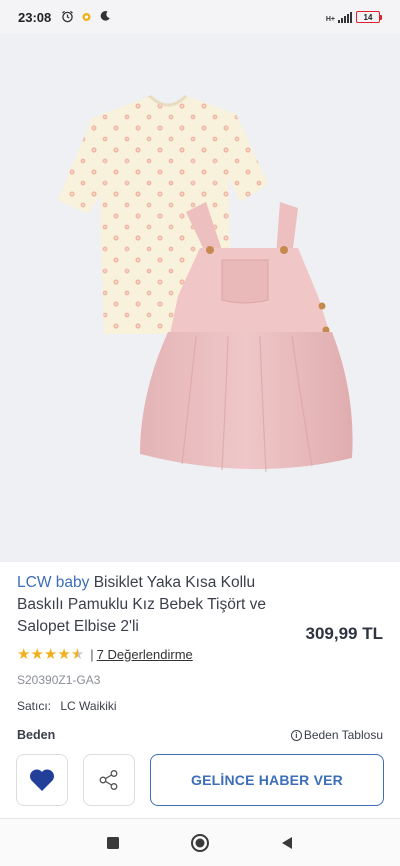  What do you see at coordinates (53, 582) in the screenshot?
I see `brand-name: LCW baby` at bounding box center [53, 582].